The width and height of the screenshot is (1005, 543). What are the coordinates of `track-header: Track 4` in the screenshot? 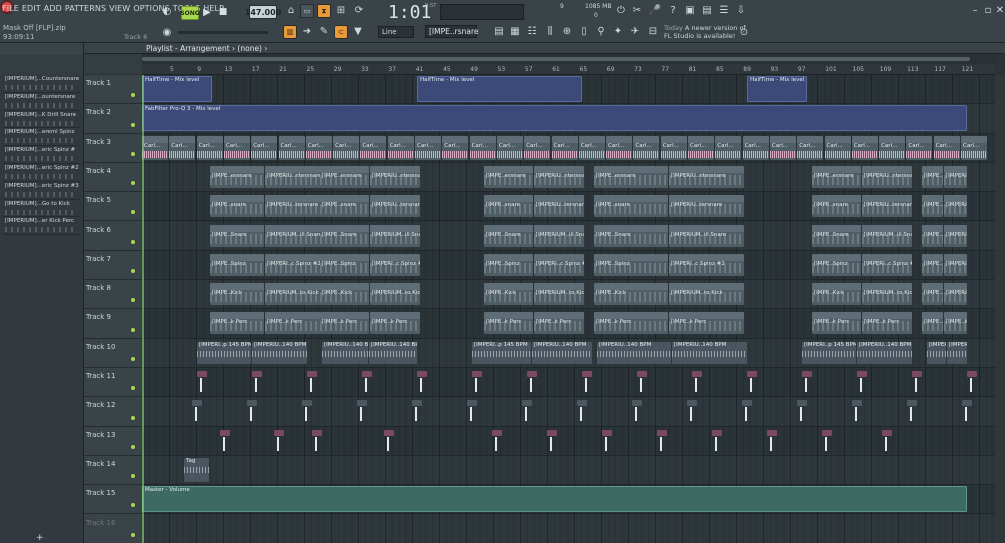 It's located at (113, 178).